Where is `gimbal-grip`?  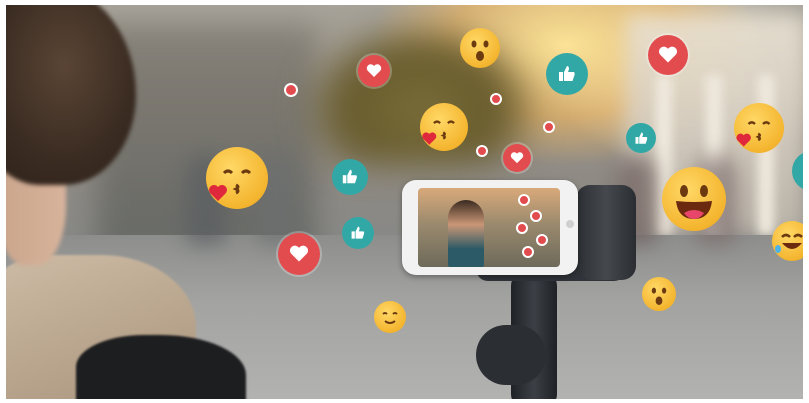 gimbal-grip is located at coordinates (511, 355).